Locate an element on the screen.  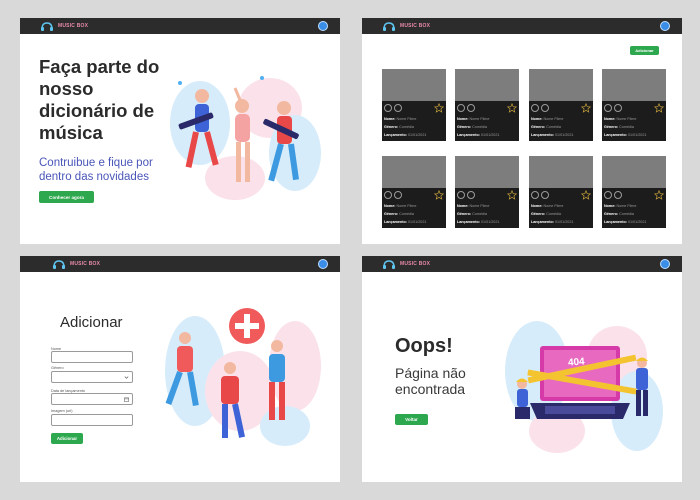
genre-select is located at coordinates (92, 377).